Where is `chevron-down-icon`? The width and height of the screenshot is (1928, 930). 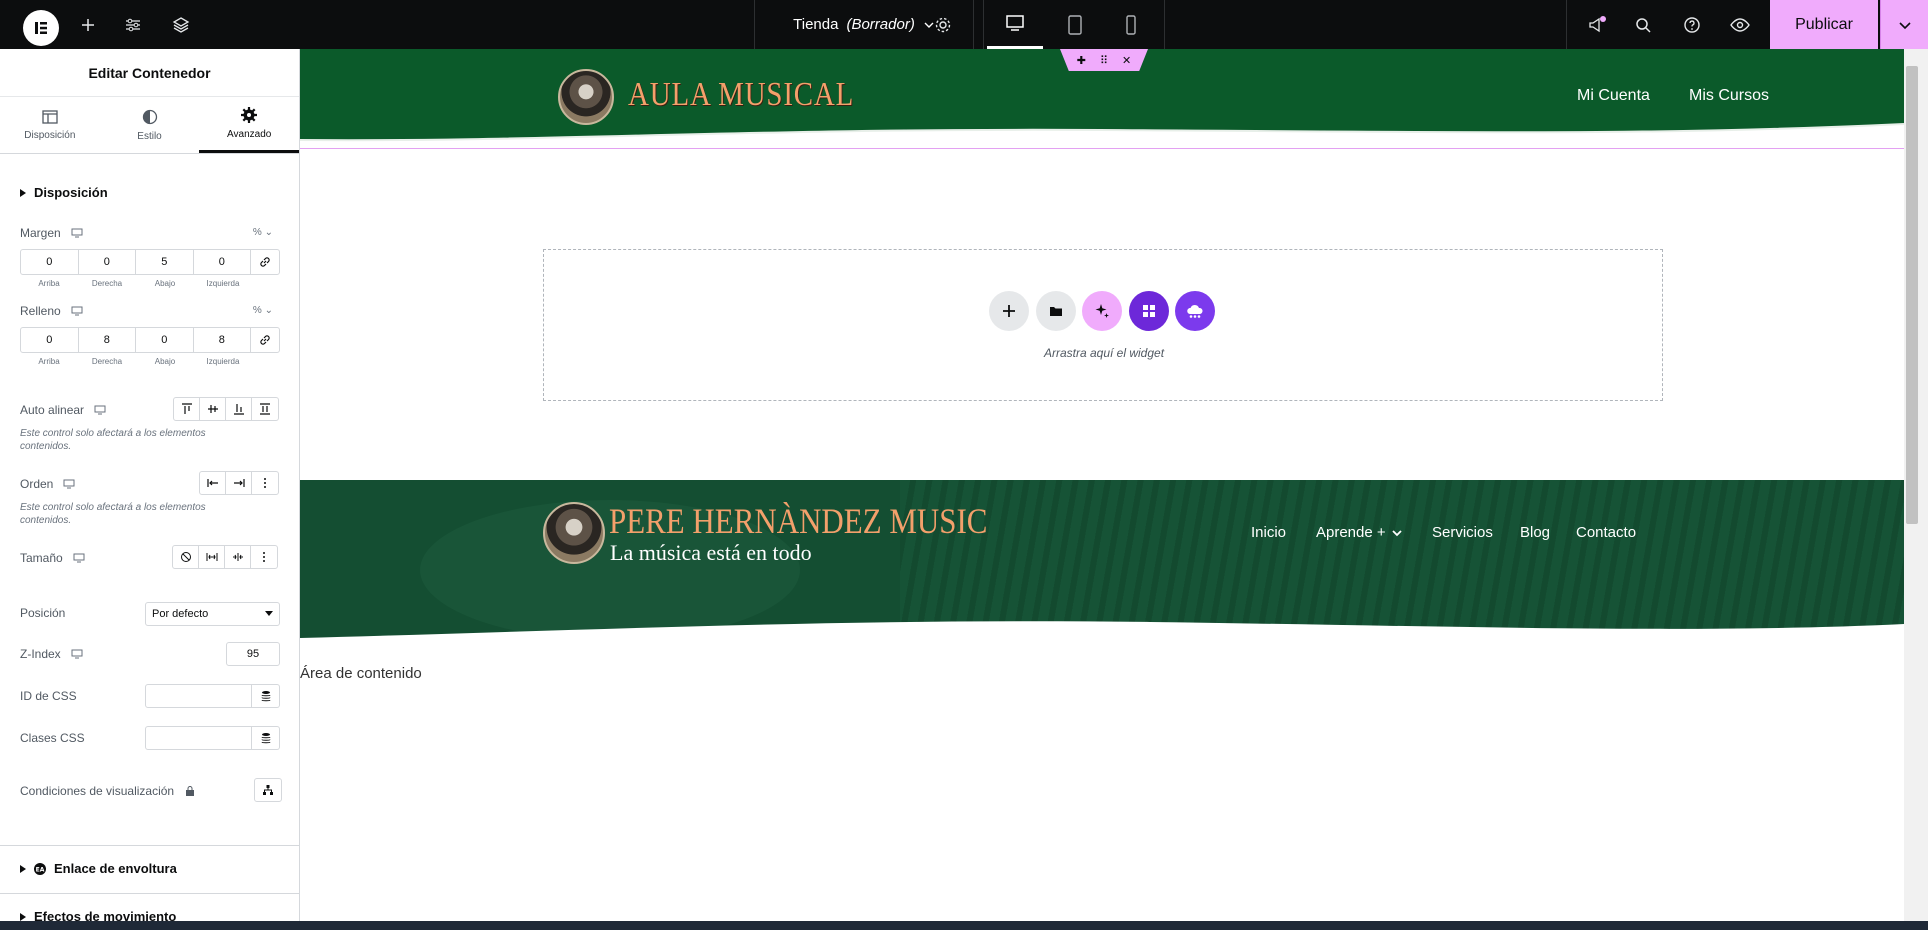 chevron-down-icon is located at coordinates (1397, 532).